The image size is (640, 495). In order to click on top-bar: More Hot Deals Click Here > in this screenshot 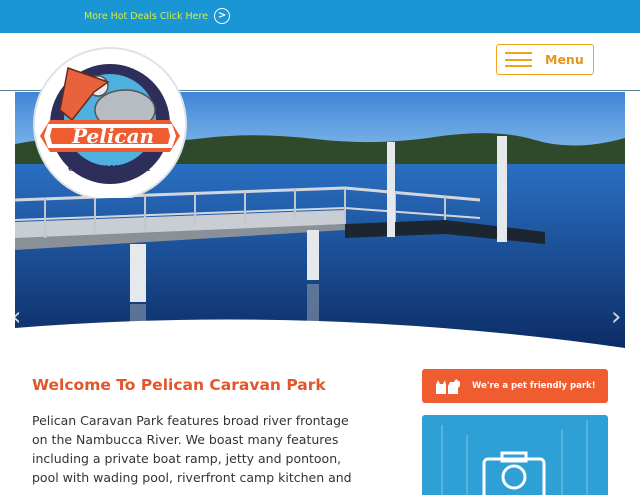, I will do `click(320, 16)`.